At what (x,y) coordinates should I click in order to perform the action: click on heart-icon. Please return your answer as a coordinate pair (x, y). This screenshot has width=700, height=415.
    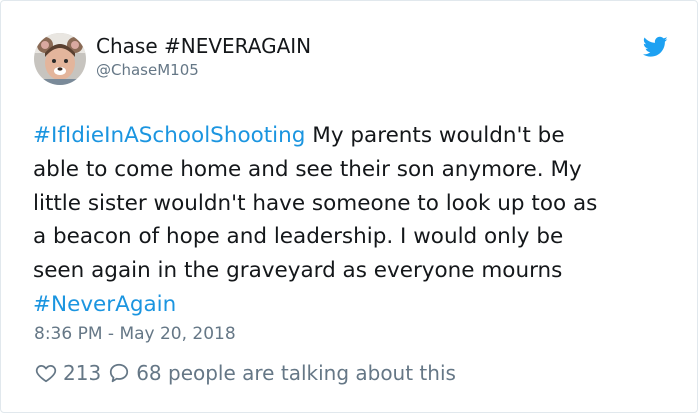
    Looking at the image, I should click on (46, 373).